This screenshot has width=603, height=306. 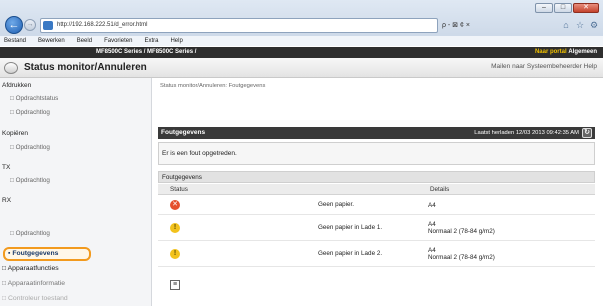 What do you see at coordinates (376, 205) in the screenshot?
I see `table-row: ✕ Geen papier. A4` at bounding box center [376, 205].